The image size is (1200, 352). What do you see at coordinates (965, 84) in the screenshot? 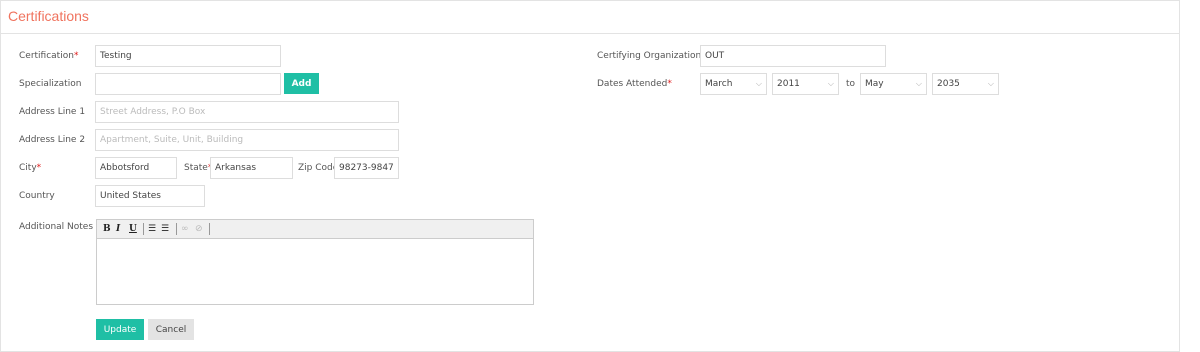
I see `to-year-select: 2035 ⌵` at bounding box center [965, 84].